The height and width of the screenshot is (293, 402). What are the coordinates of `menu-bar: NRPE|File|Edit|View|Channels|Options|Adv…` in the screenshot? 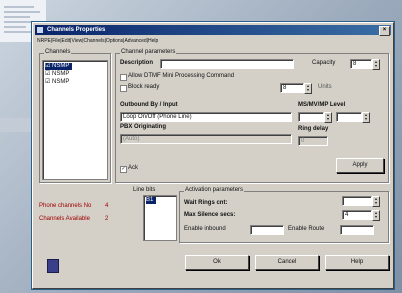 It's located at (213, 41).